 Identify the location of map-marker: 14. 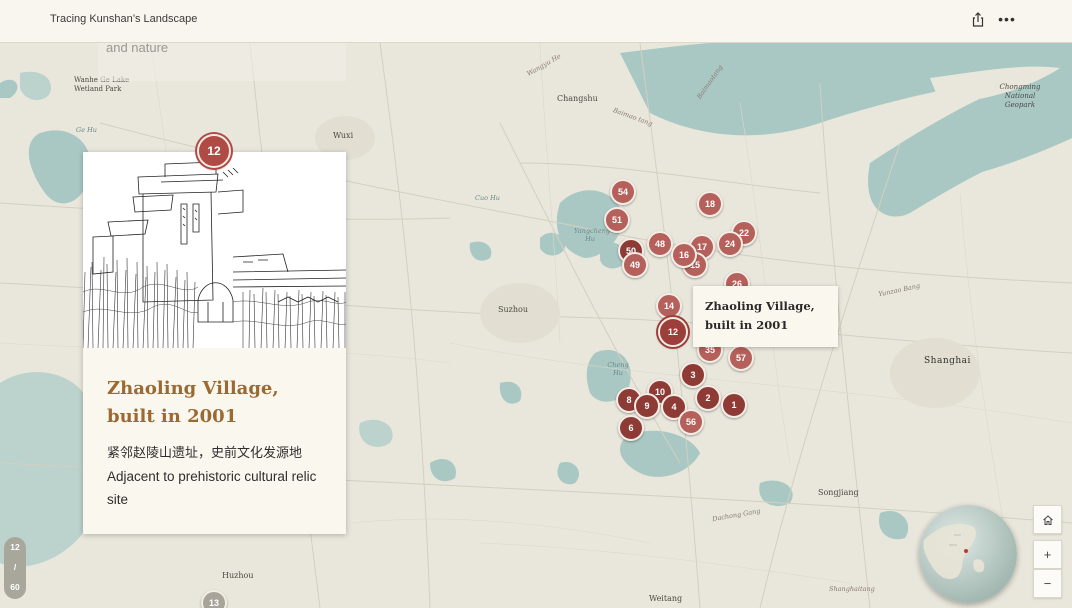
(669, 306).